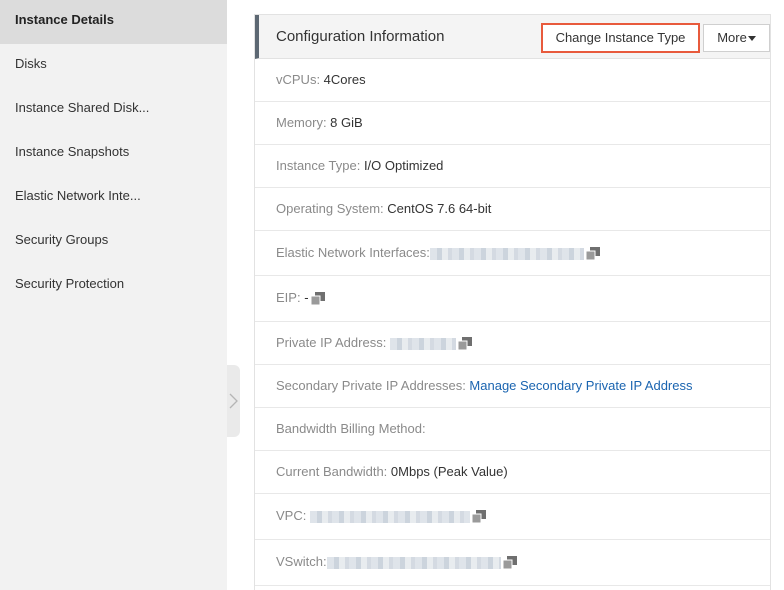  What do you see at coordinates (512, 472) in the screenshot?
I see `current-bandwidth-row: Current Bandwidth: 0Mbps (Peak Value)` at bounding box center [512, 472].